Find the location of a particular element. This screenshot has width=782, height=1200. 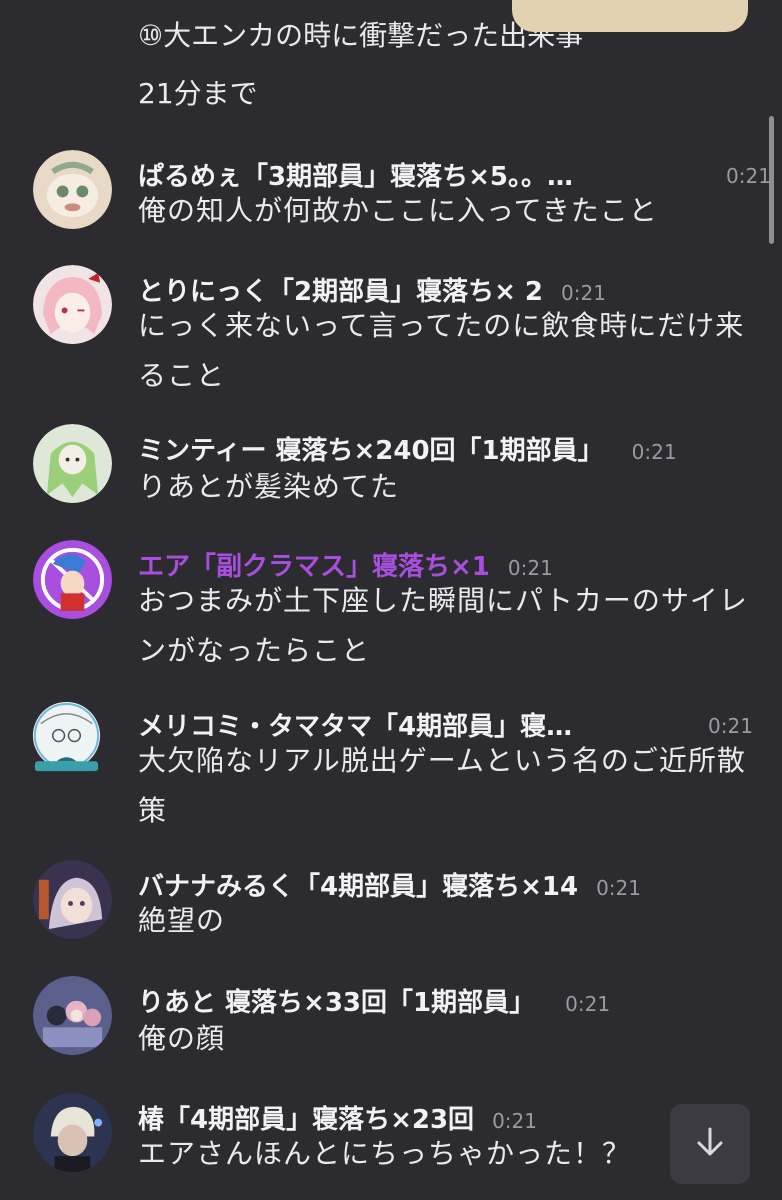

message-text: 俺の顔 is located at coordinates (182, 1038).